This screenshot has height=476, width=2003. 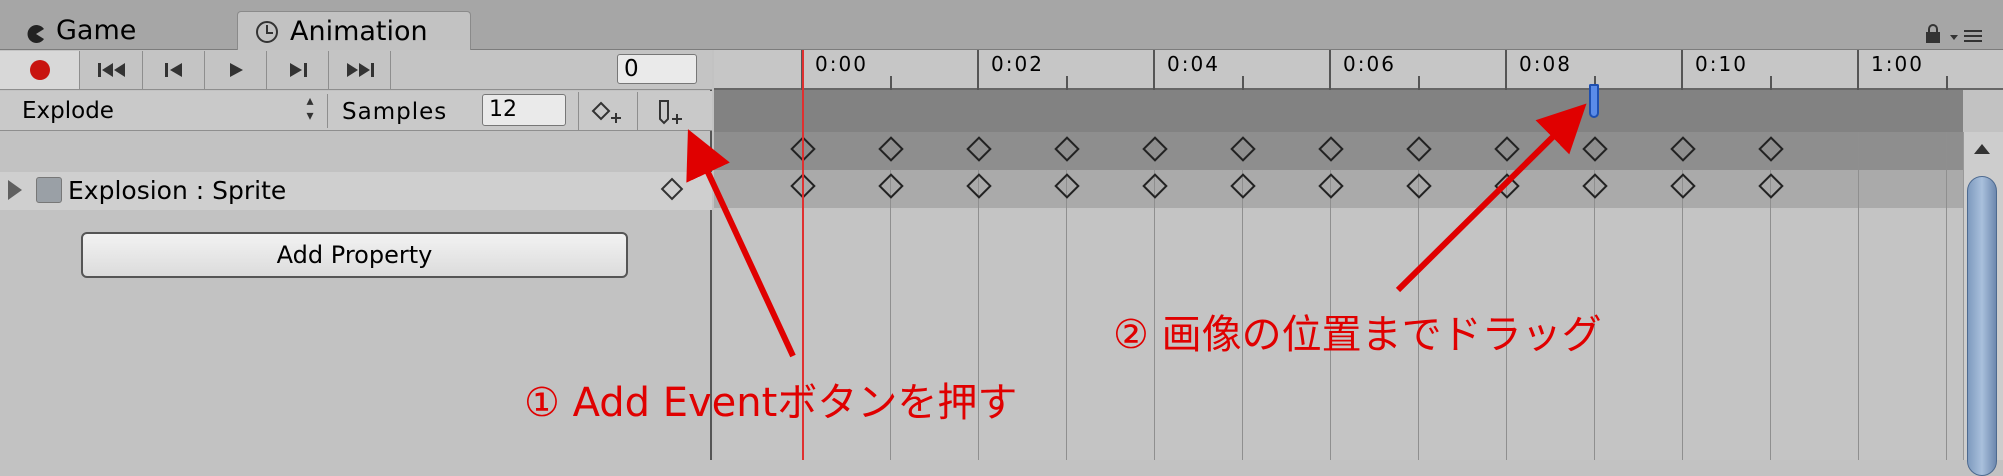 I want to click on event-lane, so click(x=1338, y=111).